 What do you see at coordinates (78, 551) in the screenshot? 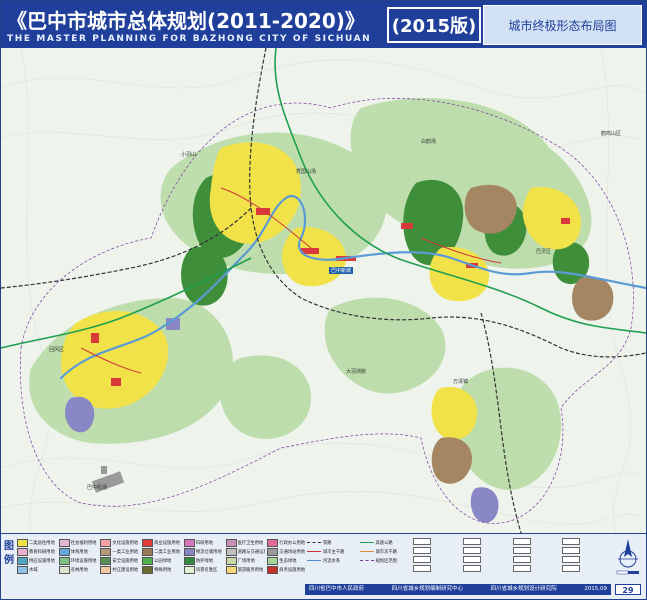
I see `legend-item: 体育用地` at bounding box center [78, 551].